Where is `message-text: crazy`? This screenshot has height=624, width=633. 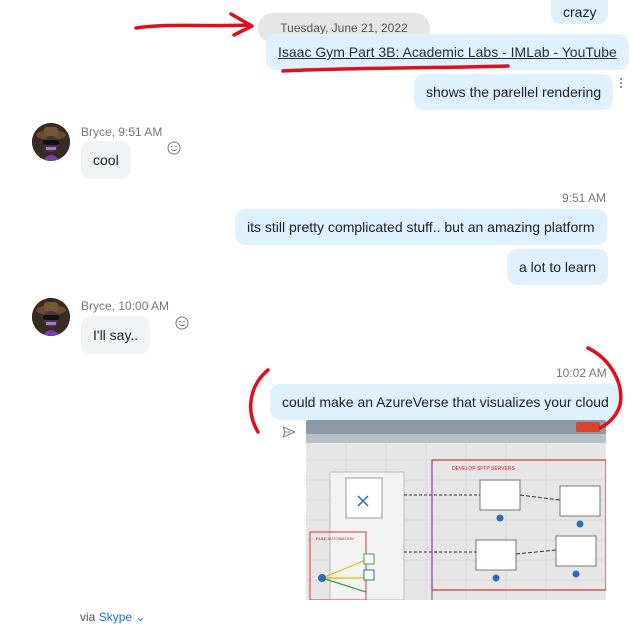
message-text: crazy is located at coordinates (580, 12).